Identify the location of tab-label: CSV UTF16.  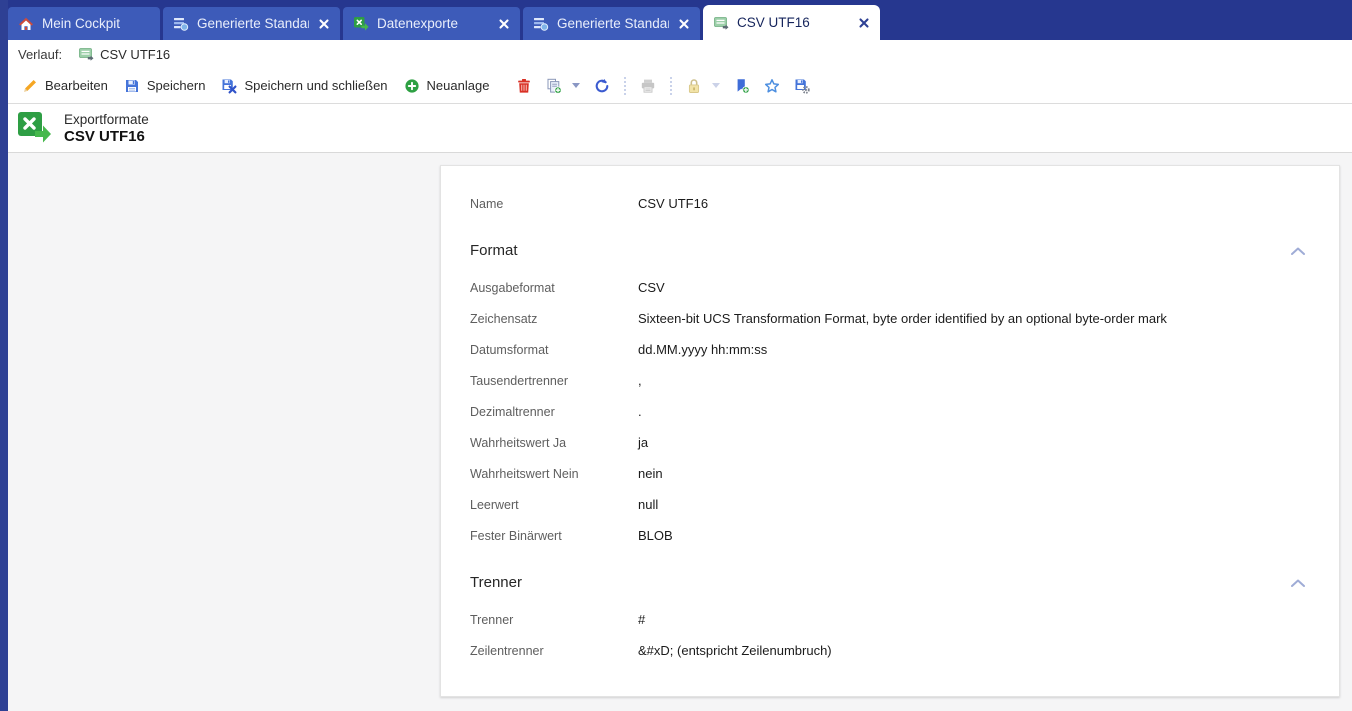
(773, 22).